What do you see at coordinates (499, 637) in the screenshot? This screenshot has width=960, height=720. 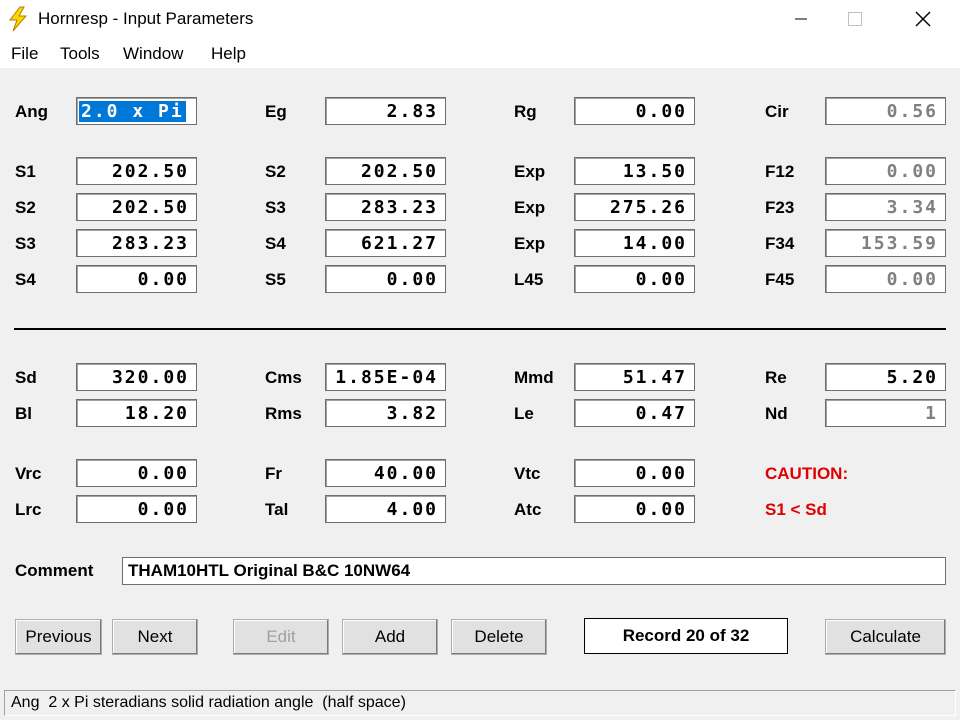 I see `delete-button: Delete` at bounding box center [499, 637].